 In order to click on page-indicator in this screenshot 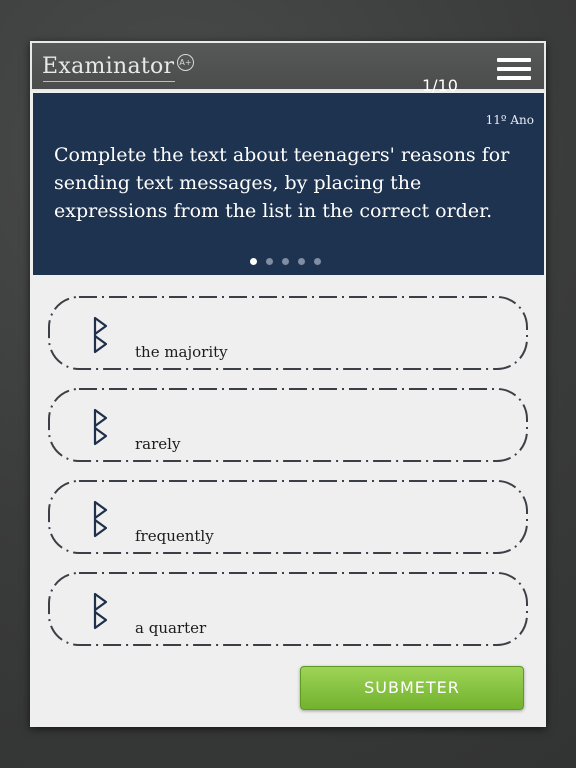, I will do `click(290, 257)`.